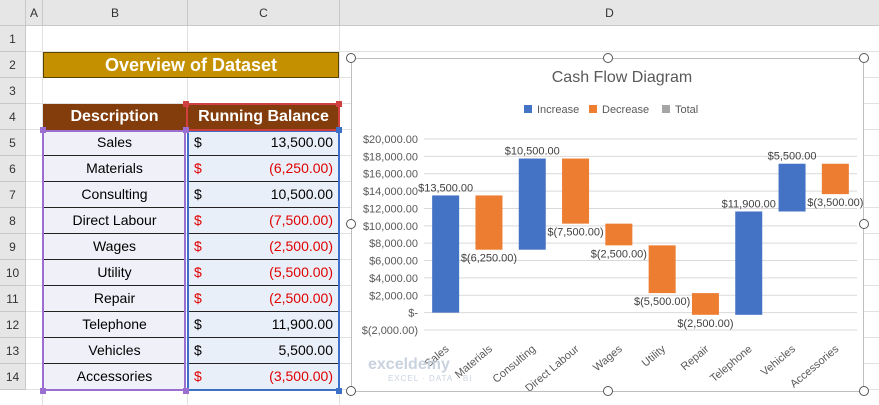  What do you see at coordinates (114, 169) in the screenshot?
I see `cell-description: Materials` at bounding box center [114, 169].